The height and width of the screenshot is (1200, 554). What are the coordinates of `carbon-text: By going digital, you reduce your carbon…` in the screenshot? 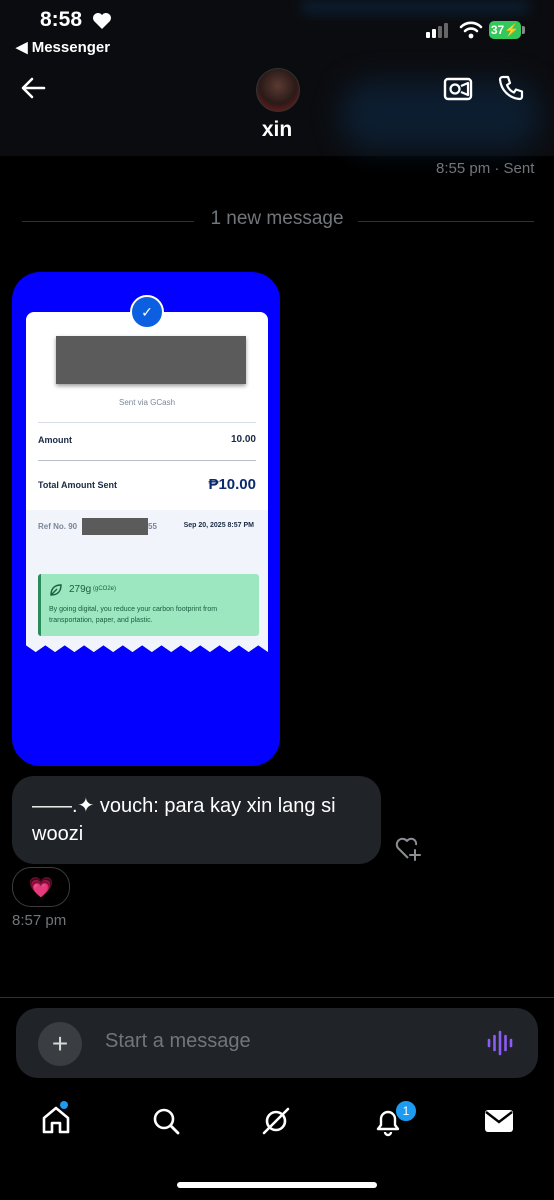 It's located at (133, 615).